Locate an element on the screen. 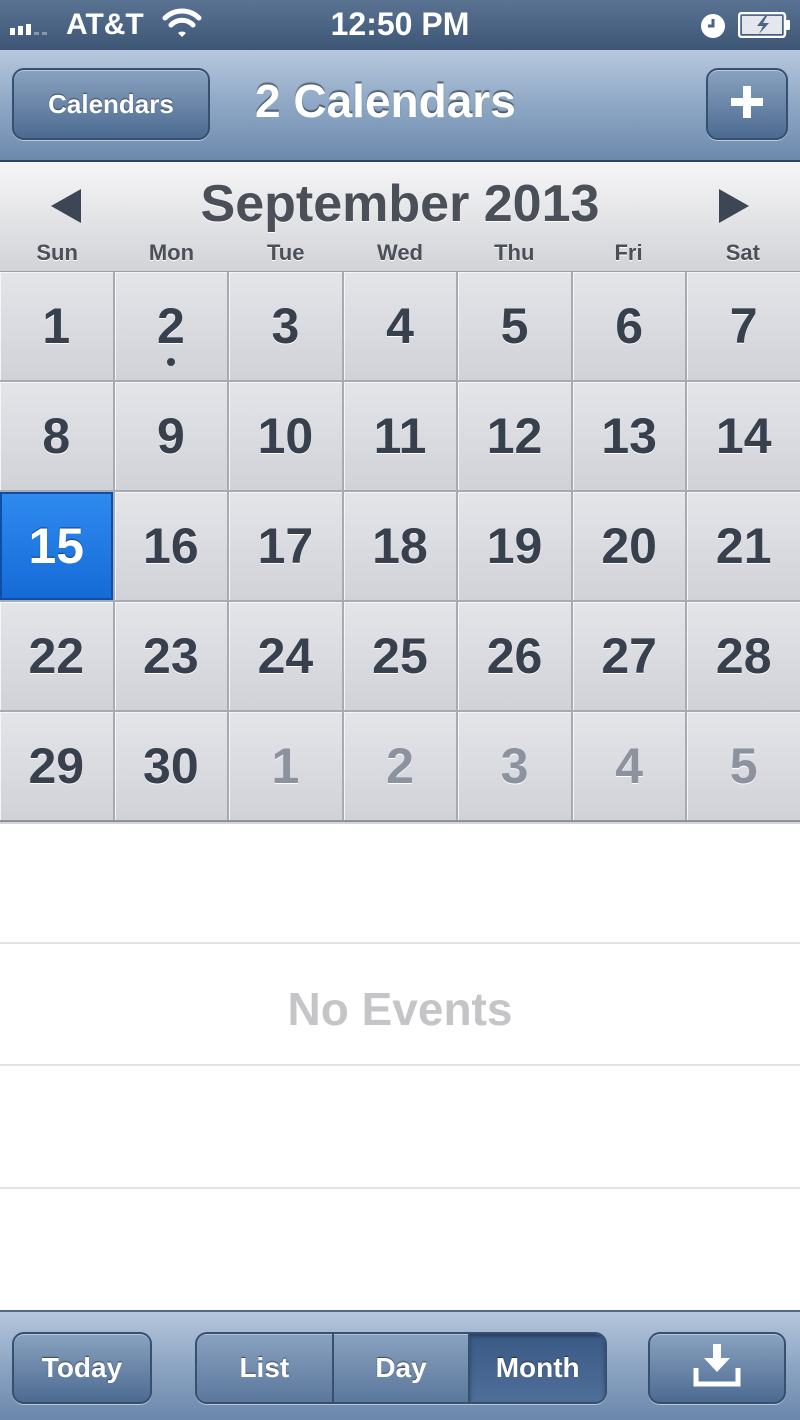  day-cell: 29 is located at coordinates (56, 766).